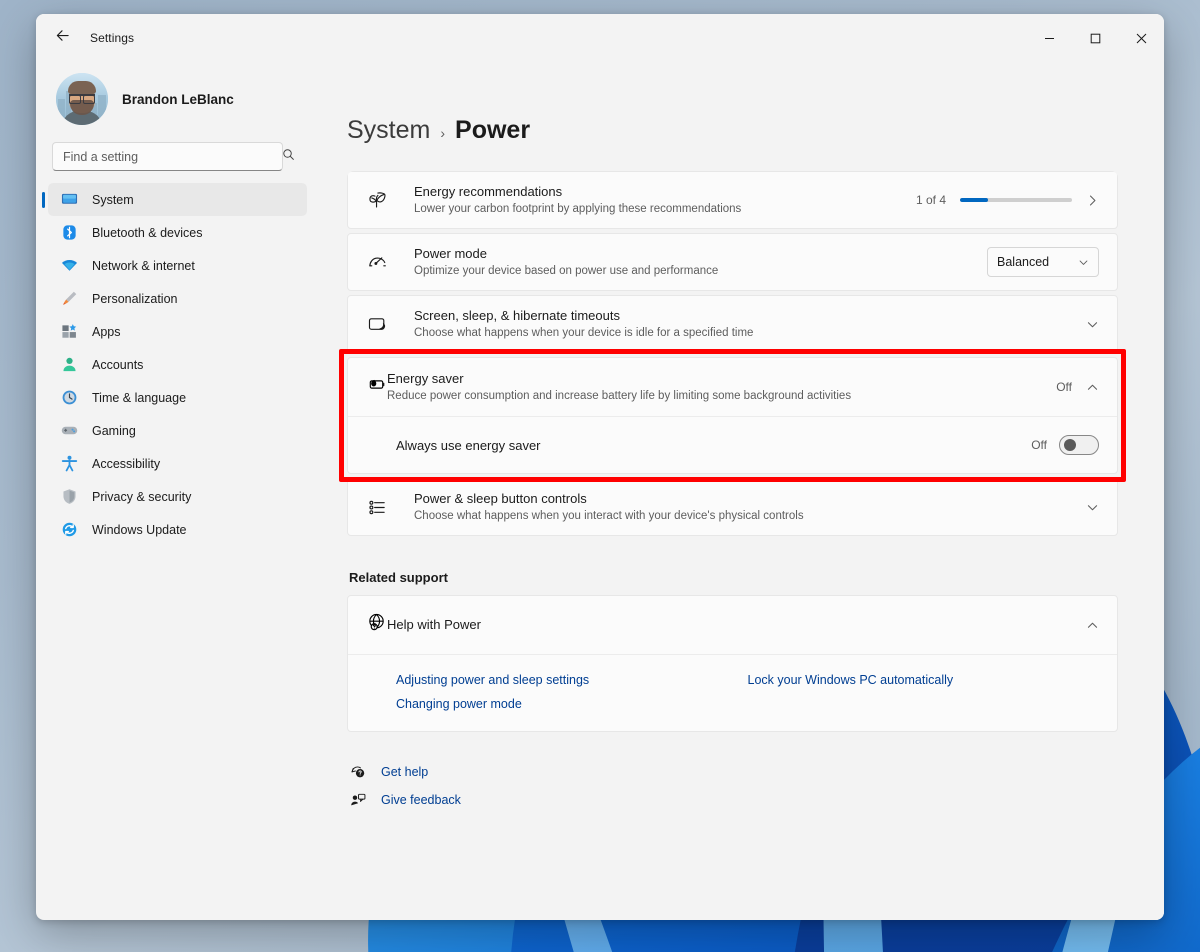 This screenshot has width=1200, height=952. Describe the element at coordinates (1039, 445) in the screenshot. I see `always-use-energy-saver-value: Off` at that location.